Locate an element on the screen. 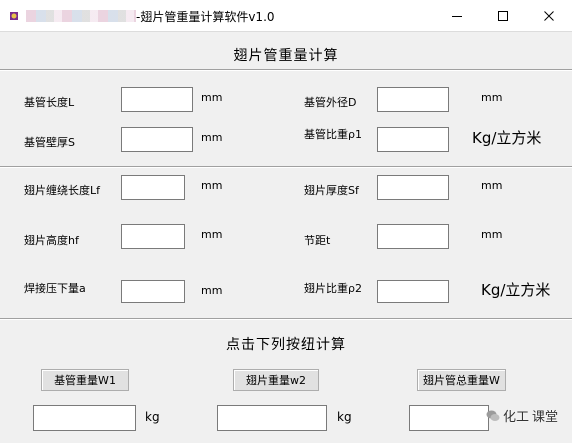 This screenshot has width=572, height=443. base-outer-diameter-input is located at coordinates (413, 99).